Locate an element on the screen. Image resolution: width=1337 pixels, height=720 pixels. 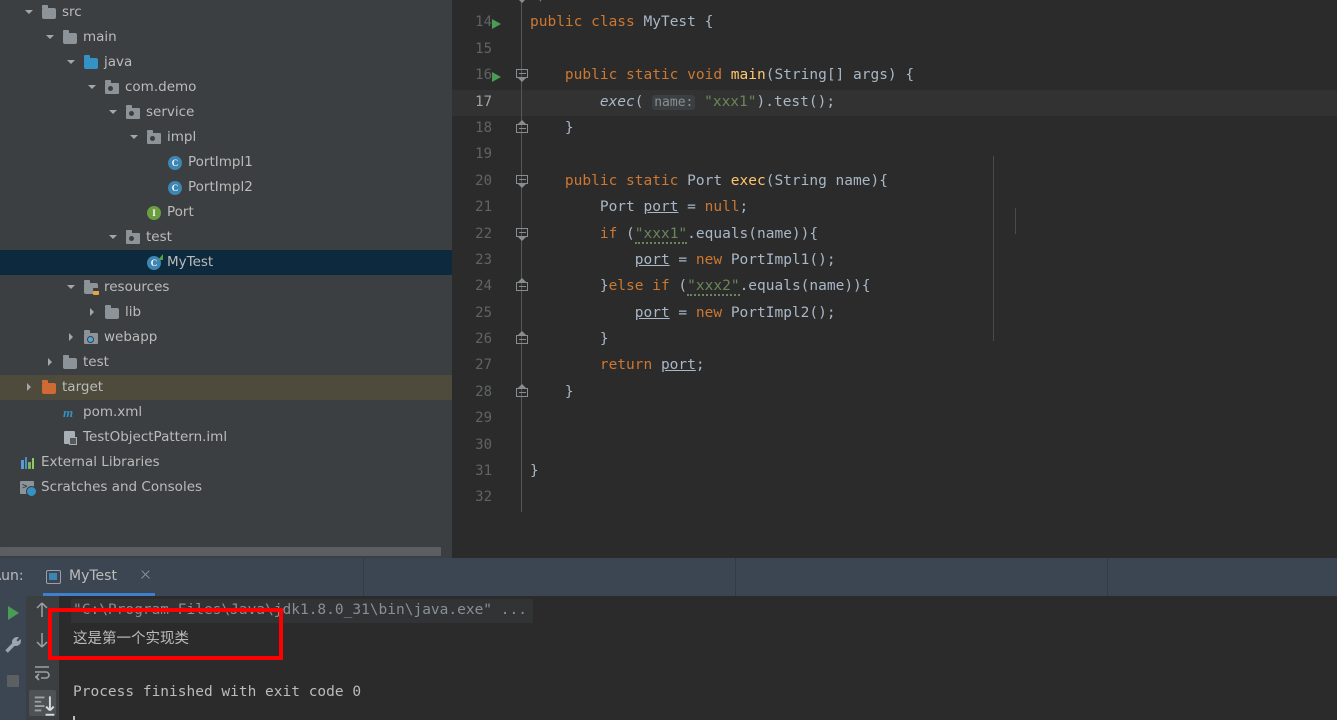
tree-item-label: TestObjectPattern.iml is located at coordinates (155, 437).